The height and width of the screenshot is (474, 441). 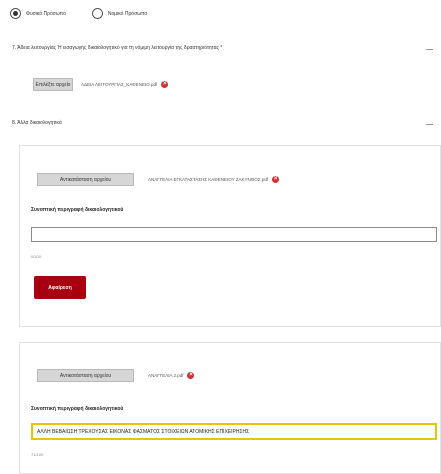 What do you see at coordinates (127, 13) in the screenshot?
I see `radio-label: Νομικό Πρόσωπο` at bounding box center [127, 13].